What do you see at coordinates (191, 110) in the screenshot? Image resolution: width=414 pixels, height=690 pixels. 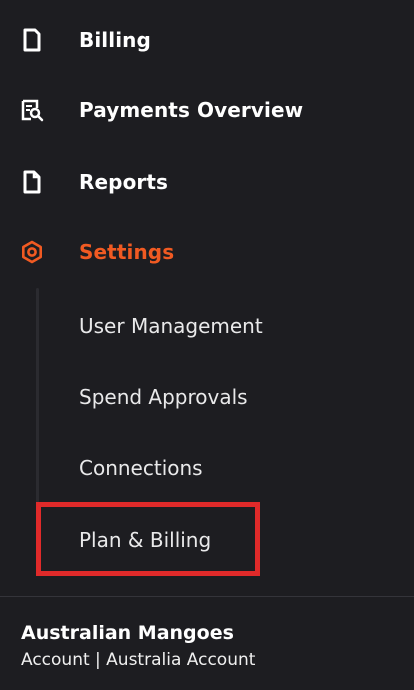 I see `nav-label-payments-overview: Payments Overview` at bounding box center [191, 110].